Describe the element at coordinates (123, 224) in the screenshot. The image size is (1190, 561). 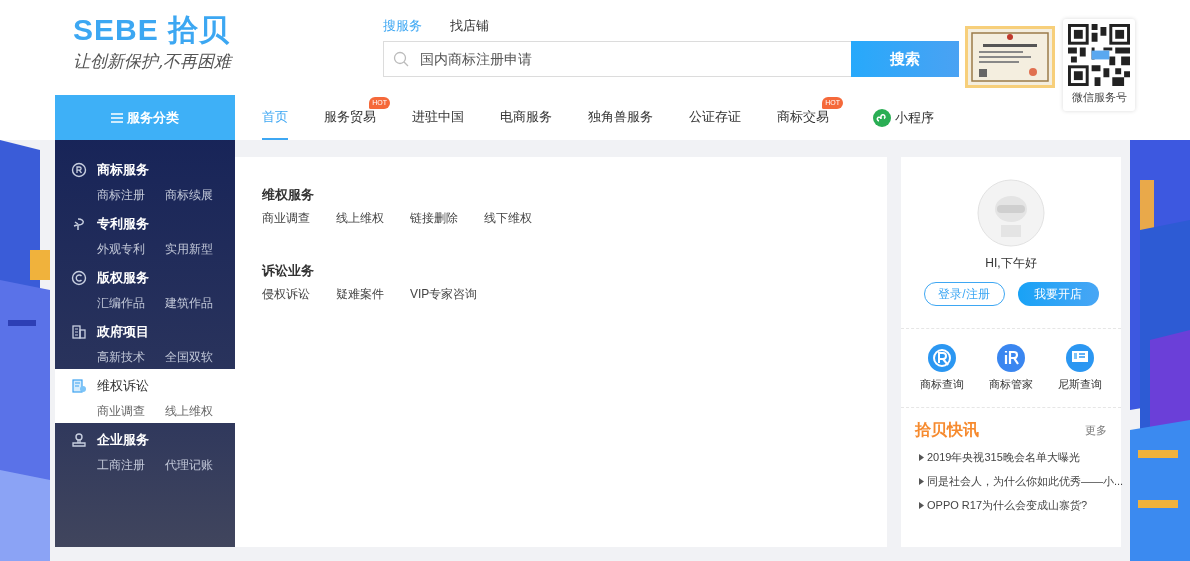
I see `sidebar-title: 专利服务` at that location.